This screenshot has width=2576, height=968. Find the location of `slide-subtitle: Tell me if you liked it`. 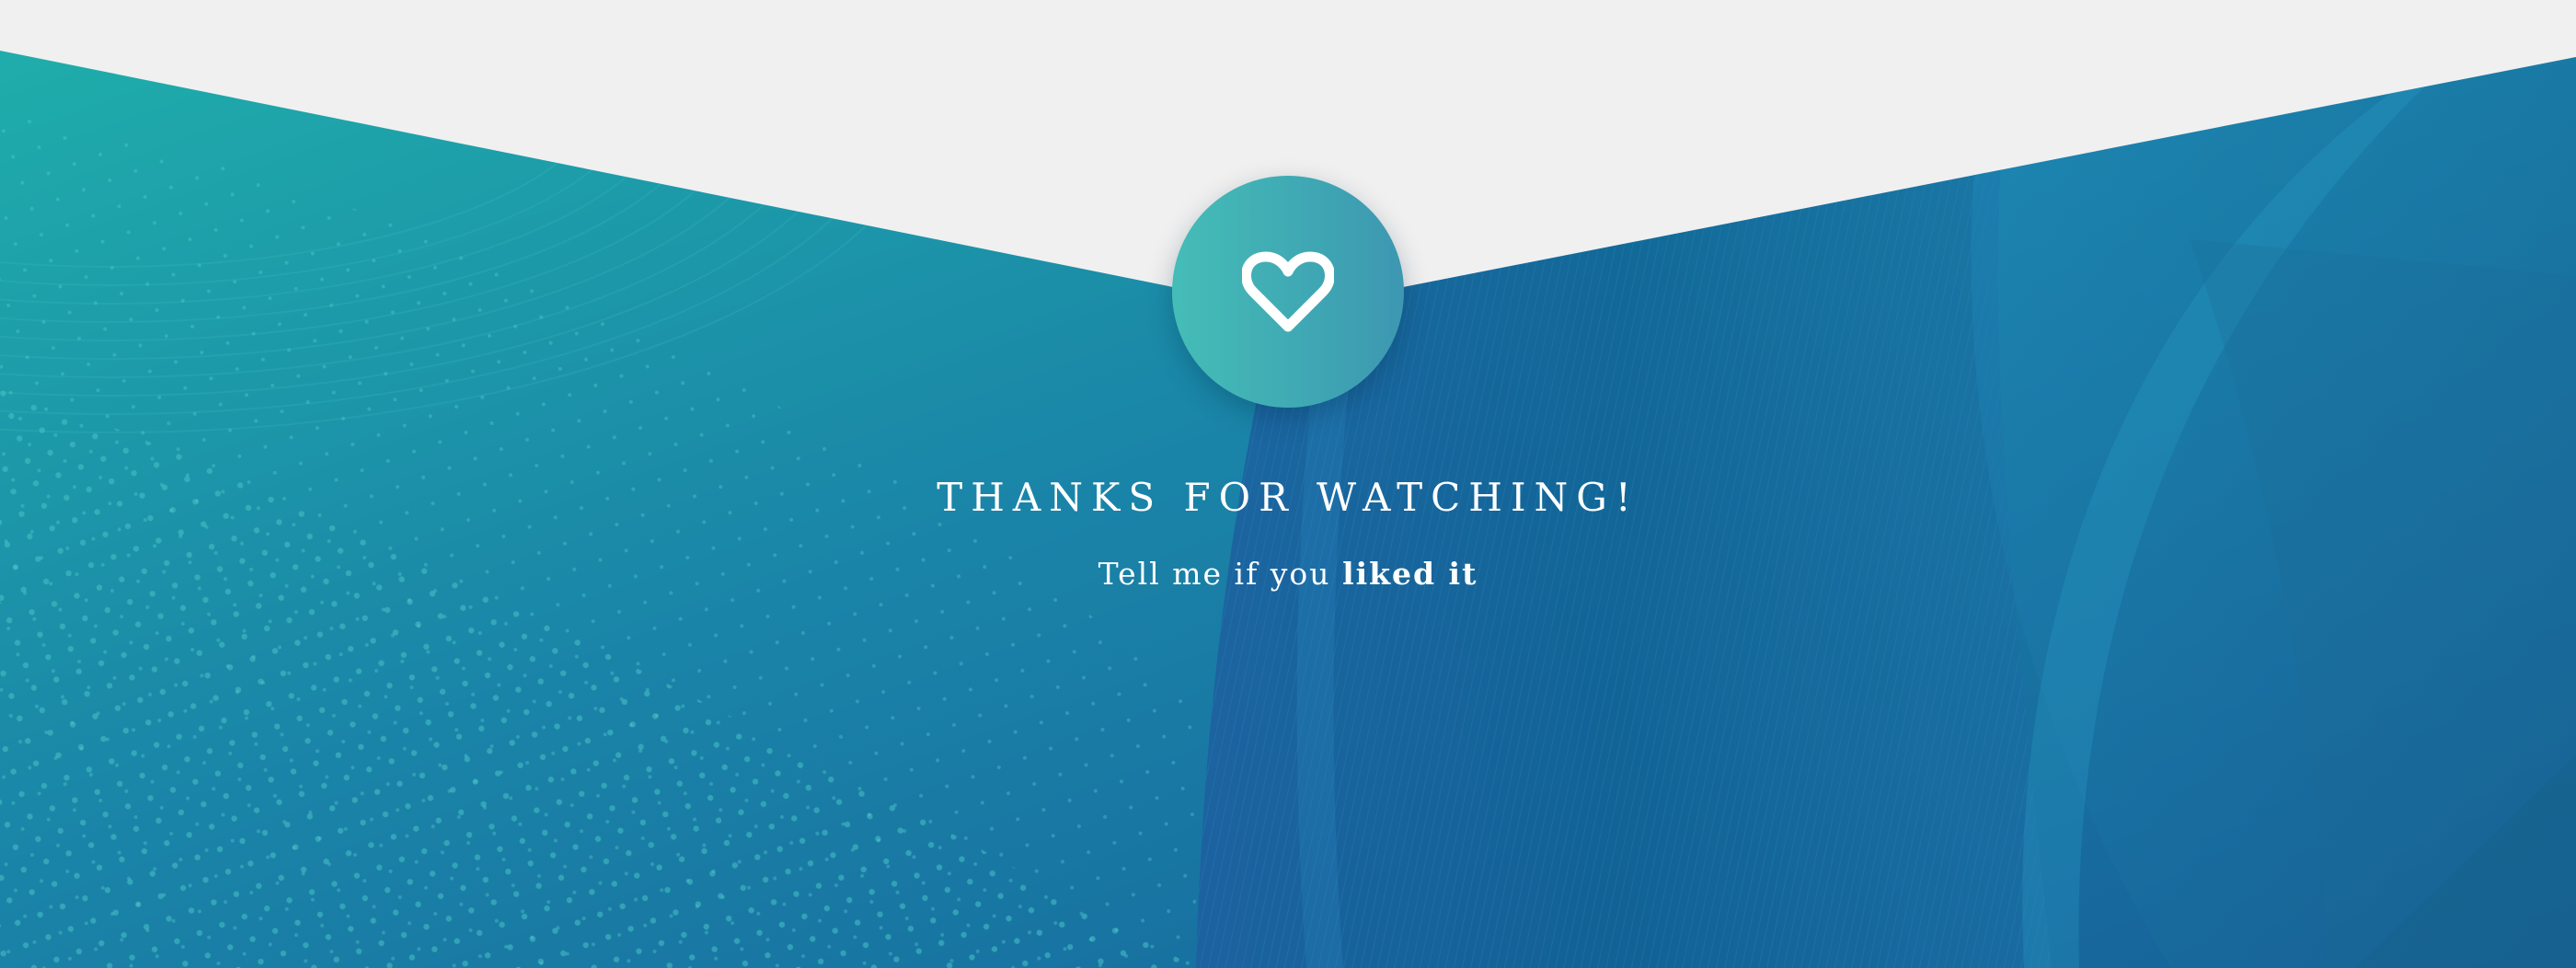

slide-subtitle: Tell me if you liked it is located at coordinates (1288, 574).